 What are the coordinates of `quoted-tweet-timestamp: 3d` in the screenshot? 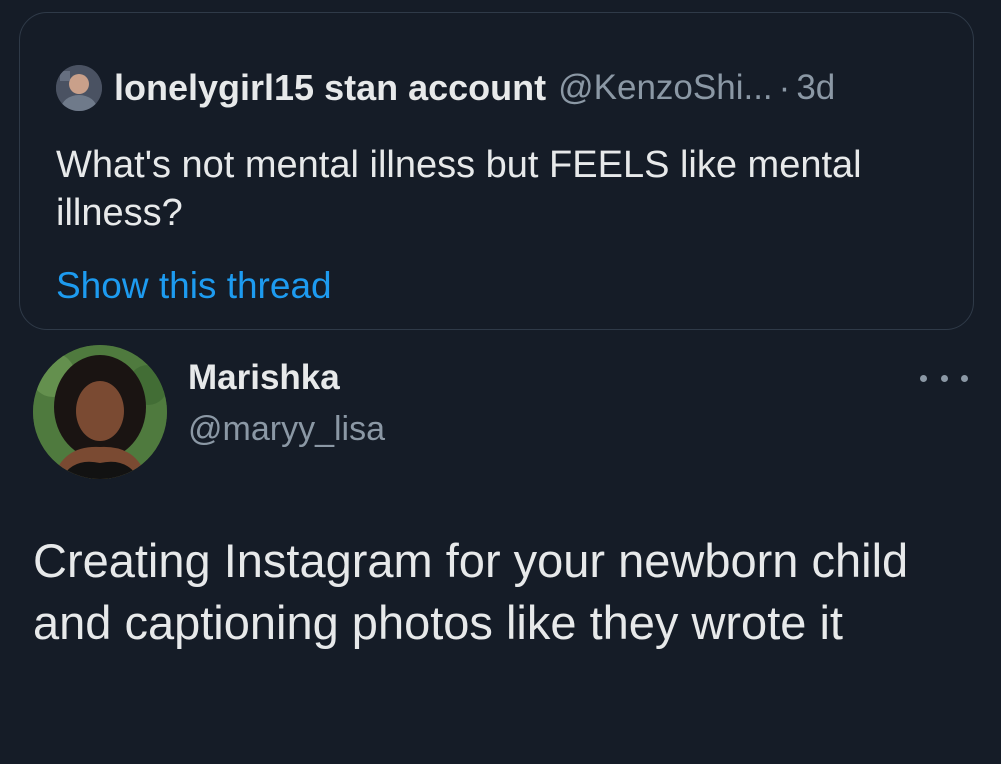 It's located at (815, 88).